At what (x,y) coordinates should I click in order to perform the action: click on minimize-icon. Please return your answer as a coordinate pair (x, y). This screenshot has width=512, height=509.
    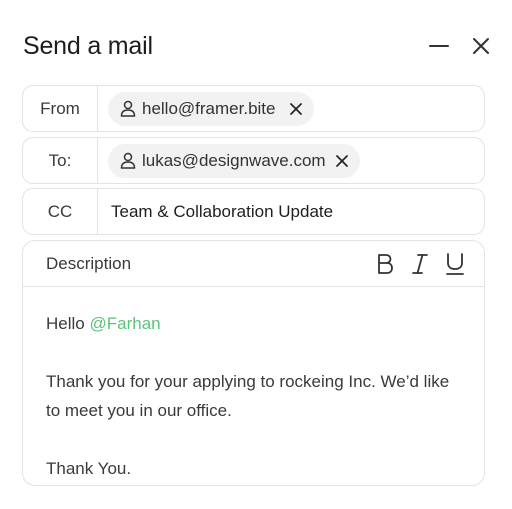
    Looking at the image, I should click on (439, 46).